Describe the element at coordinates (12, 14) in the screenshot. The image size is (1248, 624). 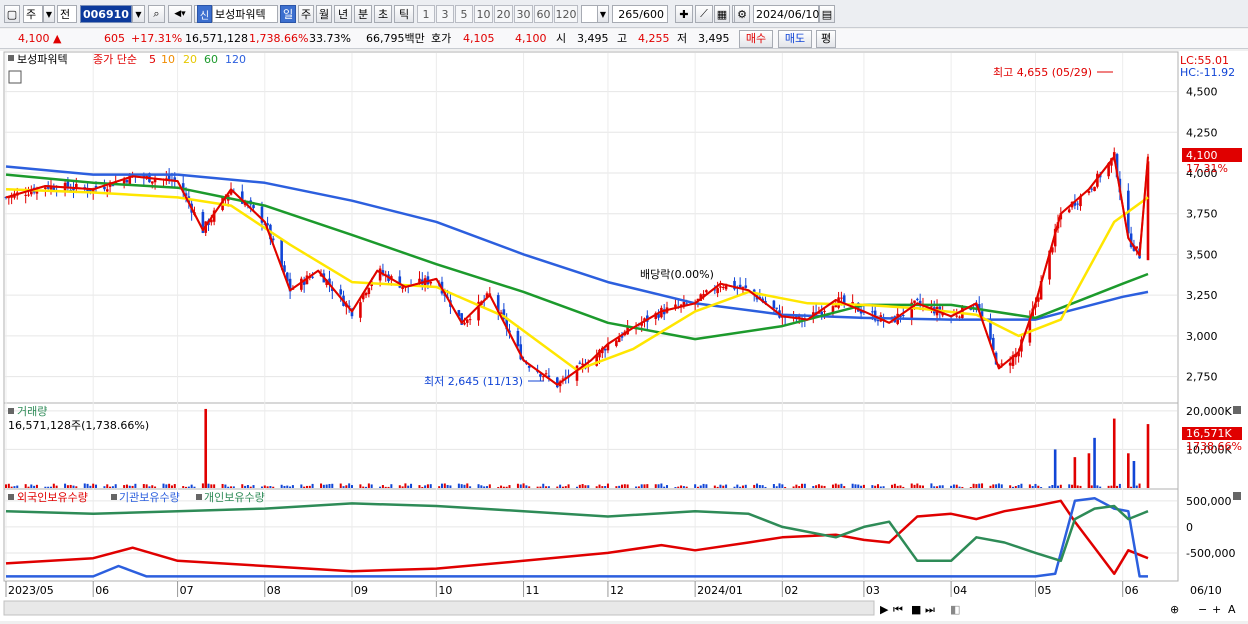
I see `window-icon: ▢` at that location.